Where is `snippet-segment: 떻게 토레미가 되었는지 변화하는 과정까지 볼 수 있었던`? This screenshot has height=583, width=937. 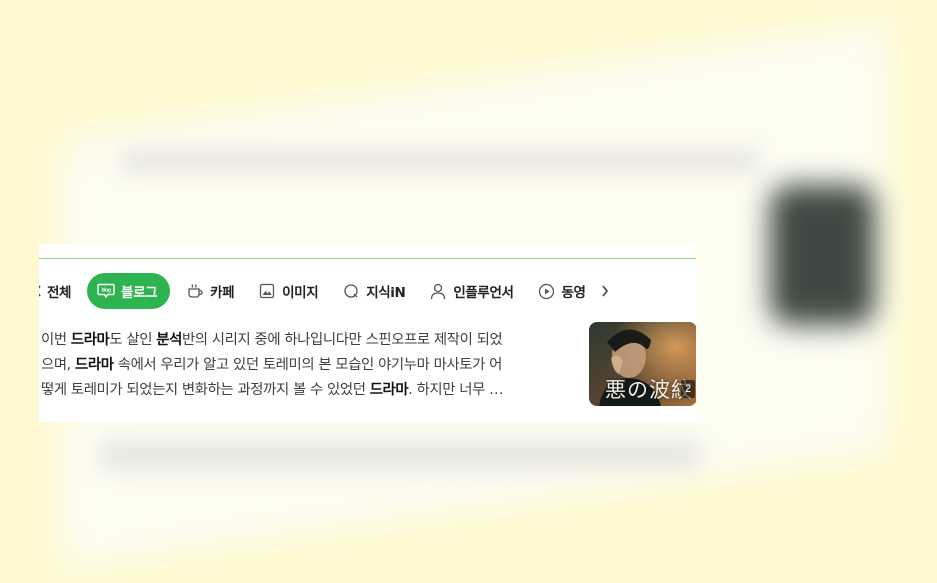
snippet-segment: 떻게 토레미가 되었는지 변화하는 과정까지 볼 수 있었던 is located at coordinates (205, 390).